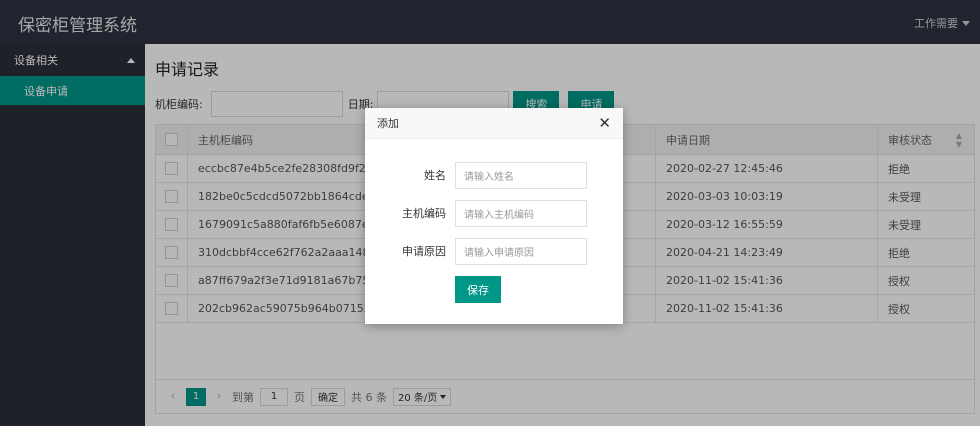 The height and width of the screenshot is (426, 980). Describe the element at coordinates (494, 123) in the screenshot. I see `dialog-header: 添加 ✕` at that location.